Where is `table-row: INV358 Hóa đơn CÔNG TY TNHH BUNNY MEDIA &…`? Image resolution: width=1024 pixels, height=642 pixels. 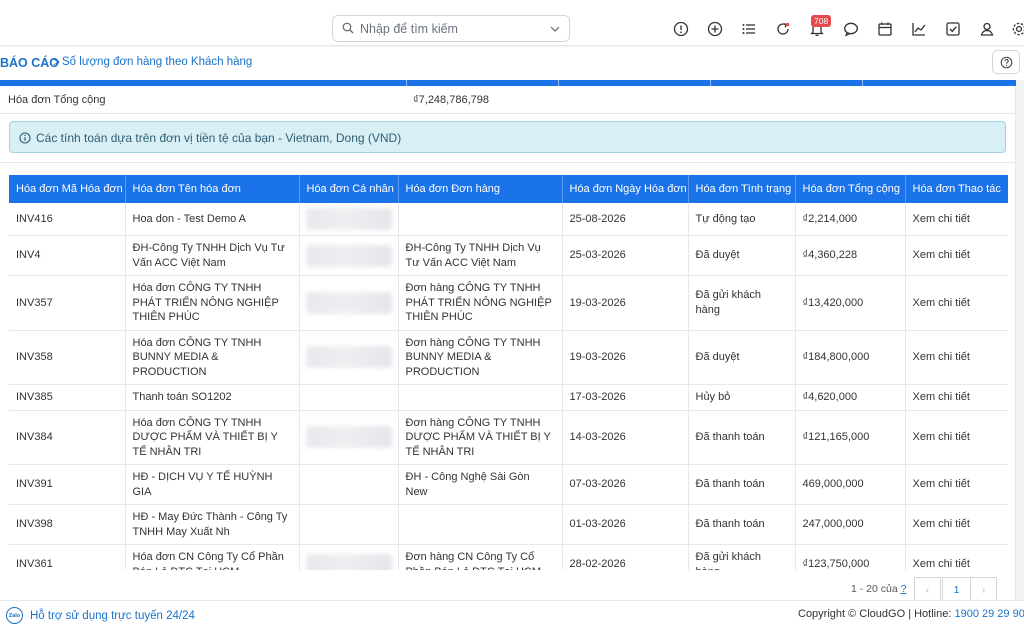
table-row: INV358 Hóa đơn CÔNG TY TNHH BUNNY MEDIA &… is located at coordinates (508, 357).